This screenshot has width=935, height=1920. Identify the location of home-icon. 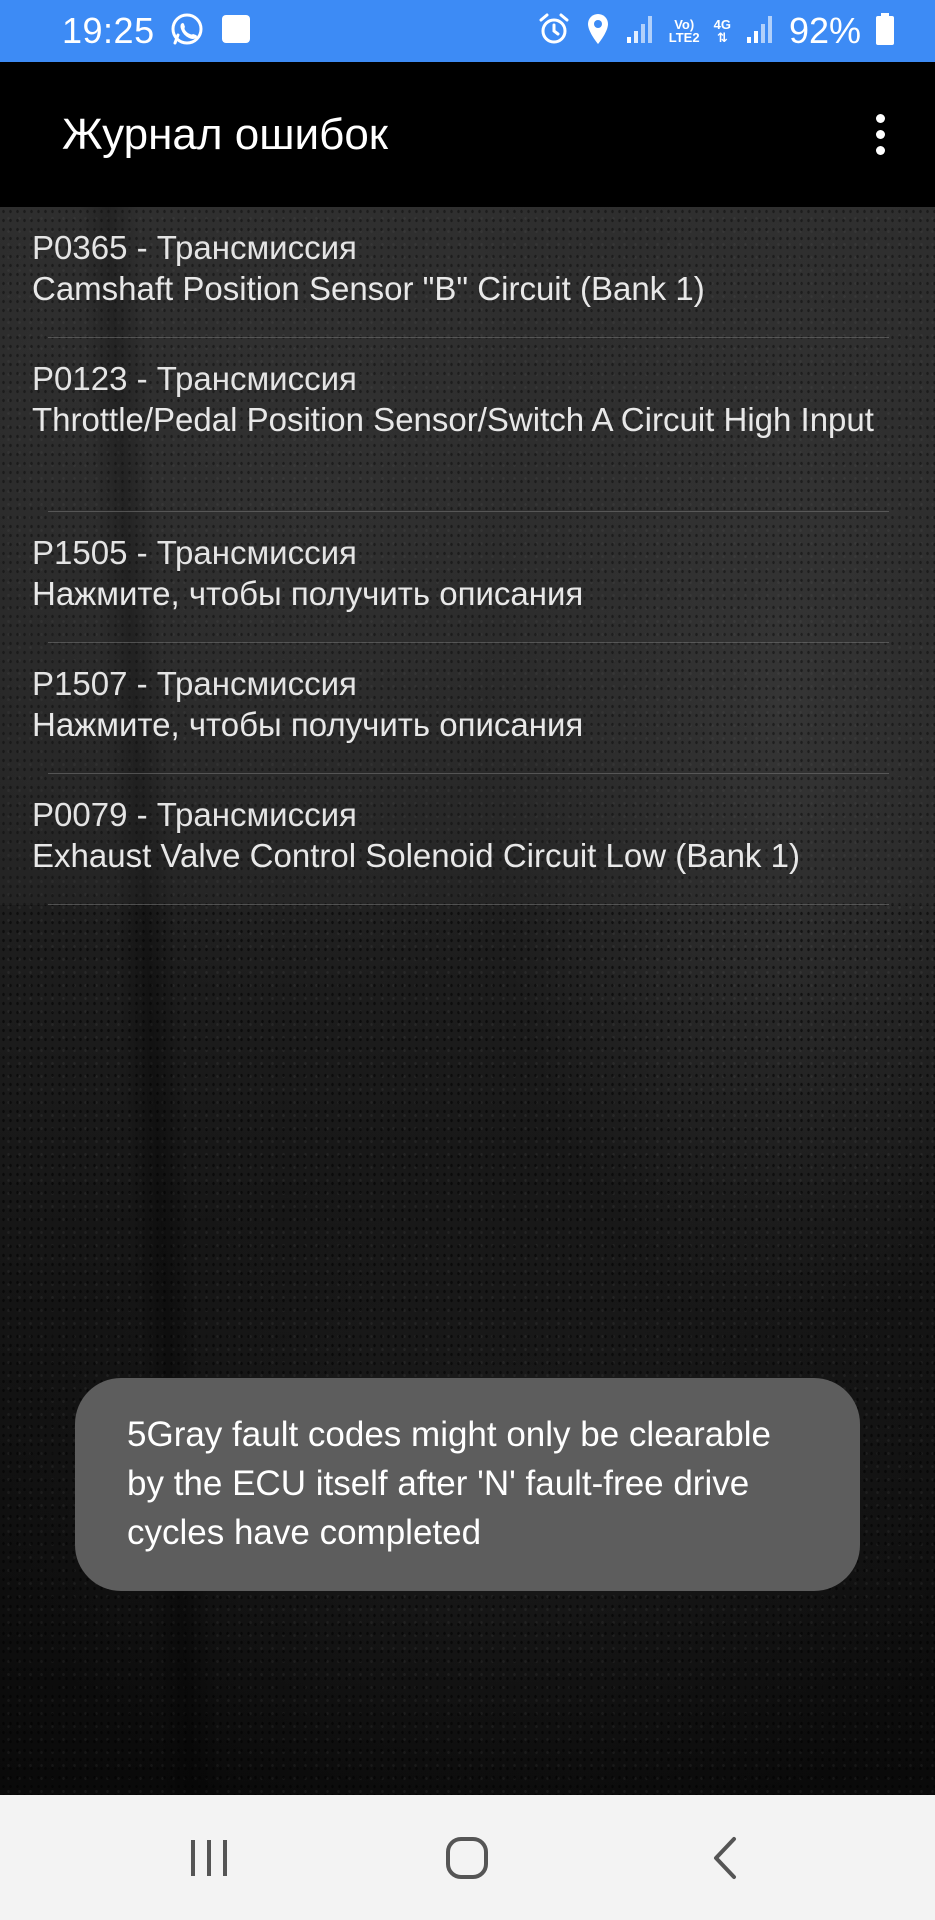
(467, 1857).